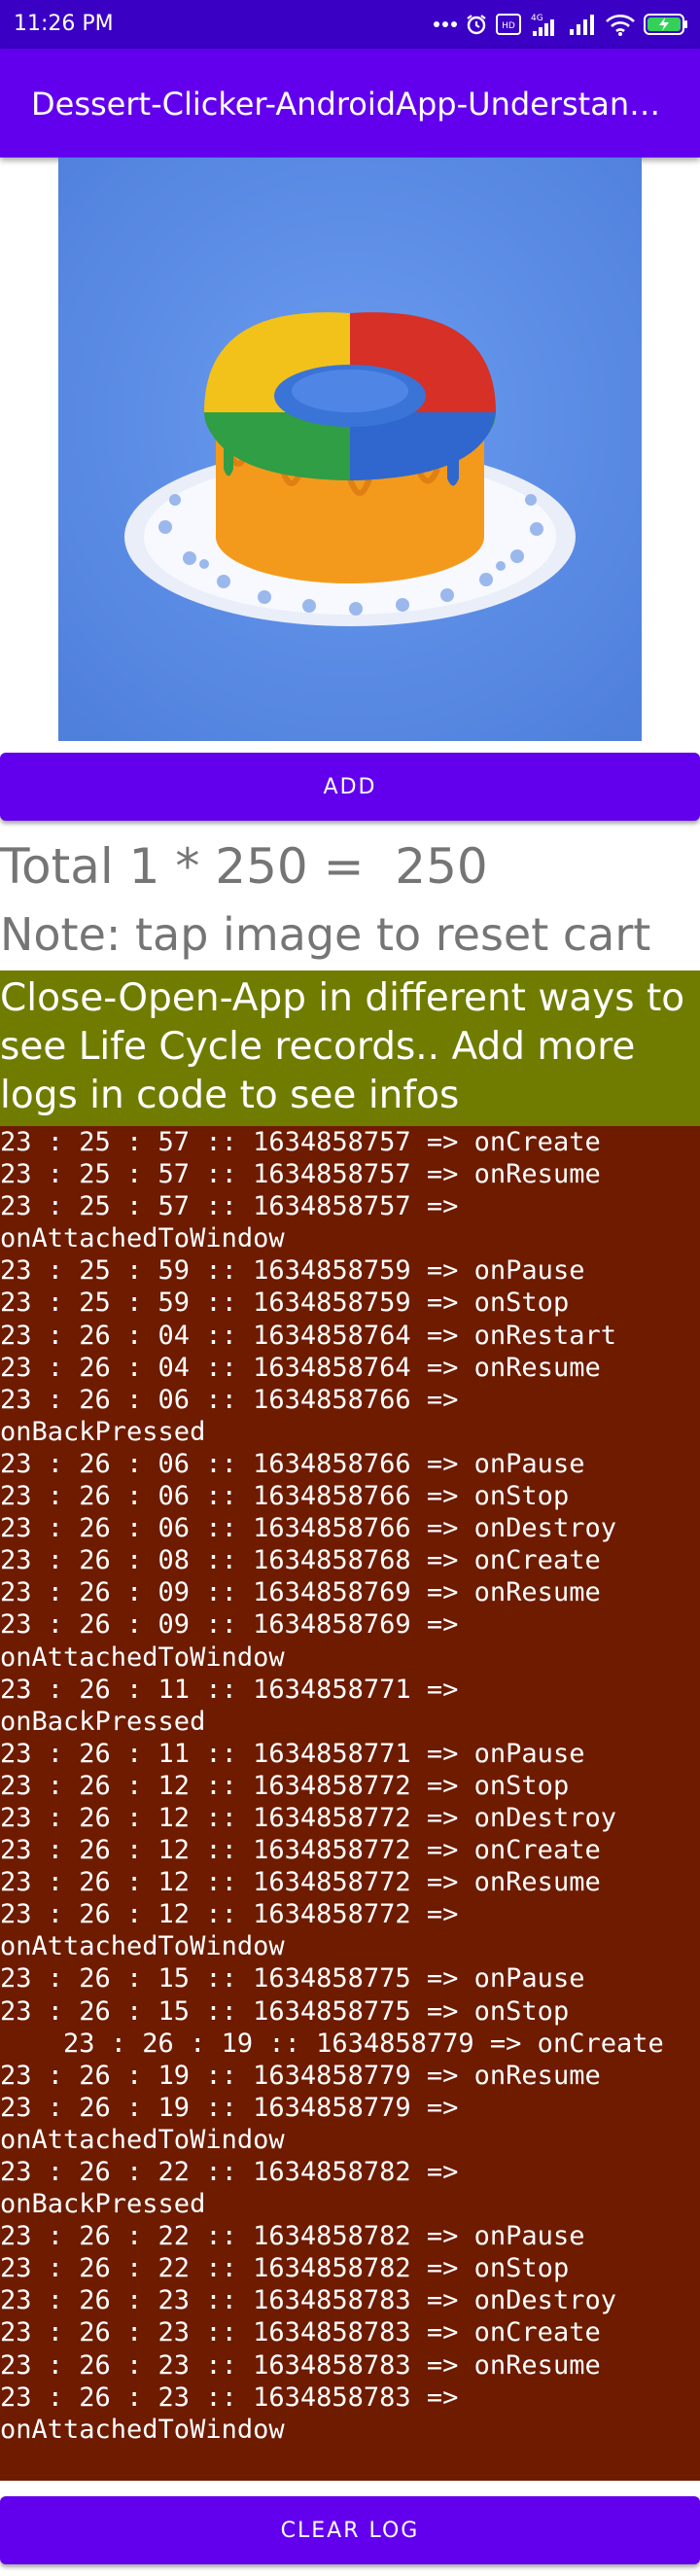 Image resolution: width=700 pixels, height=2576 pixels. I want to click on svg-text: 4G, so click(537, 19).